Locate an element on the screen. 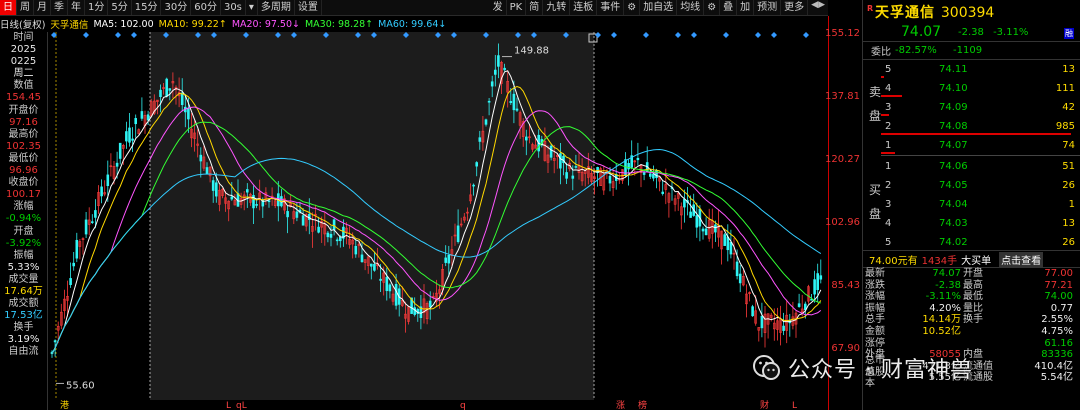 The height and width of the screenshot is (410, 1080). info-value: 17.64万 is located at coordinates (23, 291).